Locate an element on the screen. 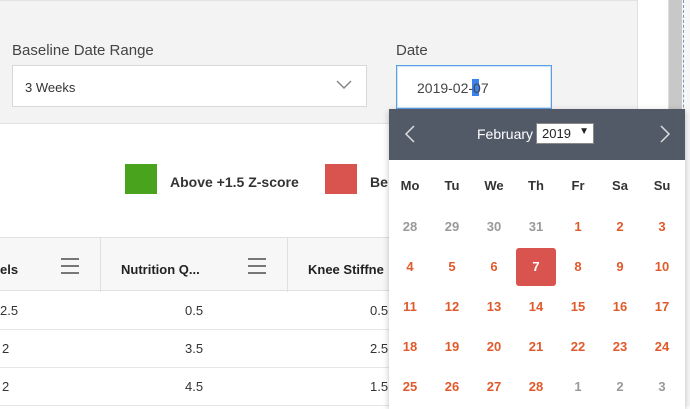 The width and height of the screenshot is (690, 409). baseline-range-value: 3 Weeks is located at coordinates (50, 87).